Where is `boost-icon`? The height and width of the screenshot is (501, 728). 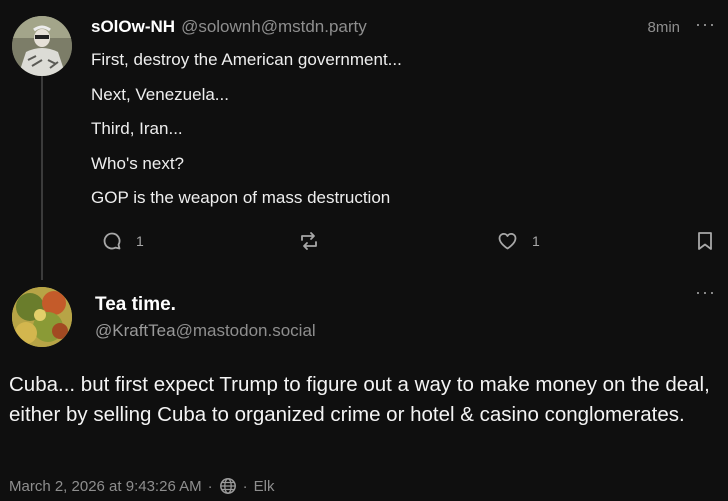 boost-icon is located at coordinates (309, 241).